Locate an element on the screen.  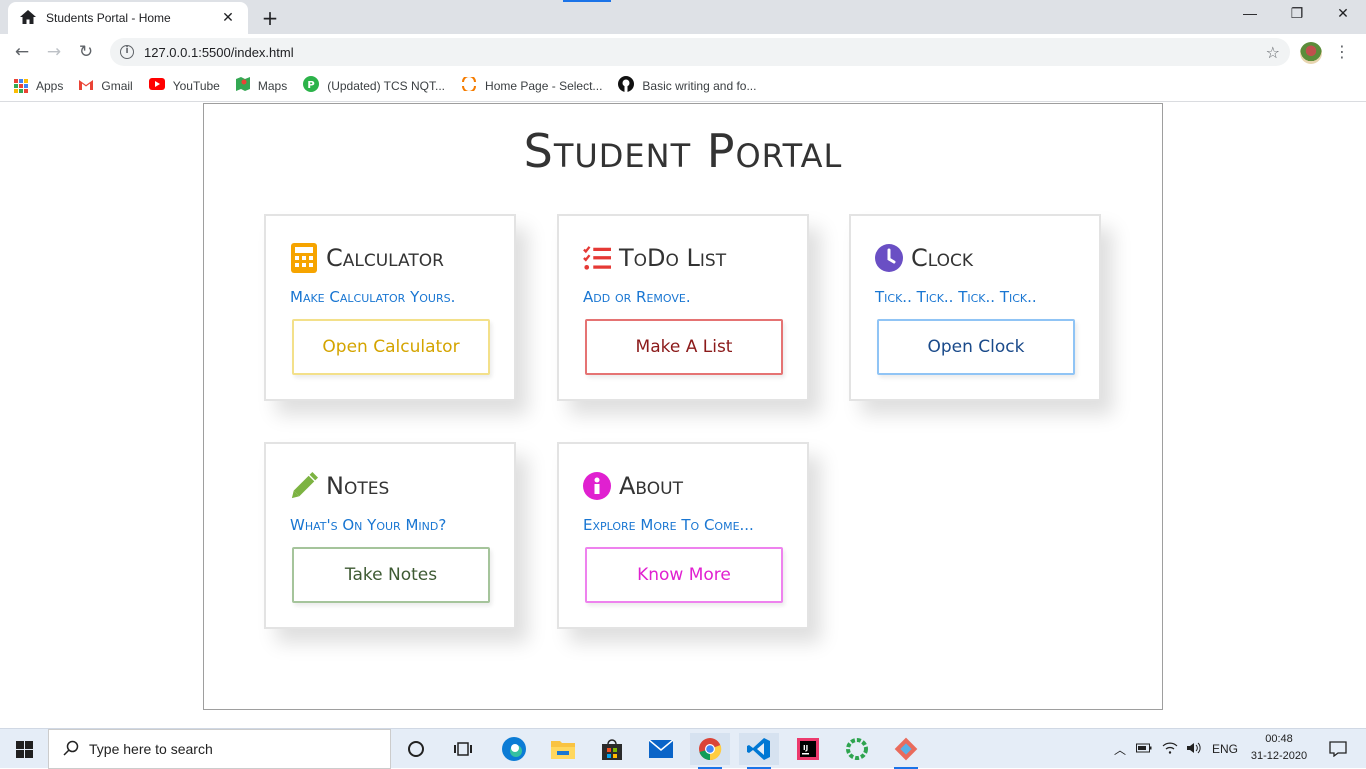
new-tab-icon: + is located at coordinates (270, 18).